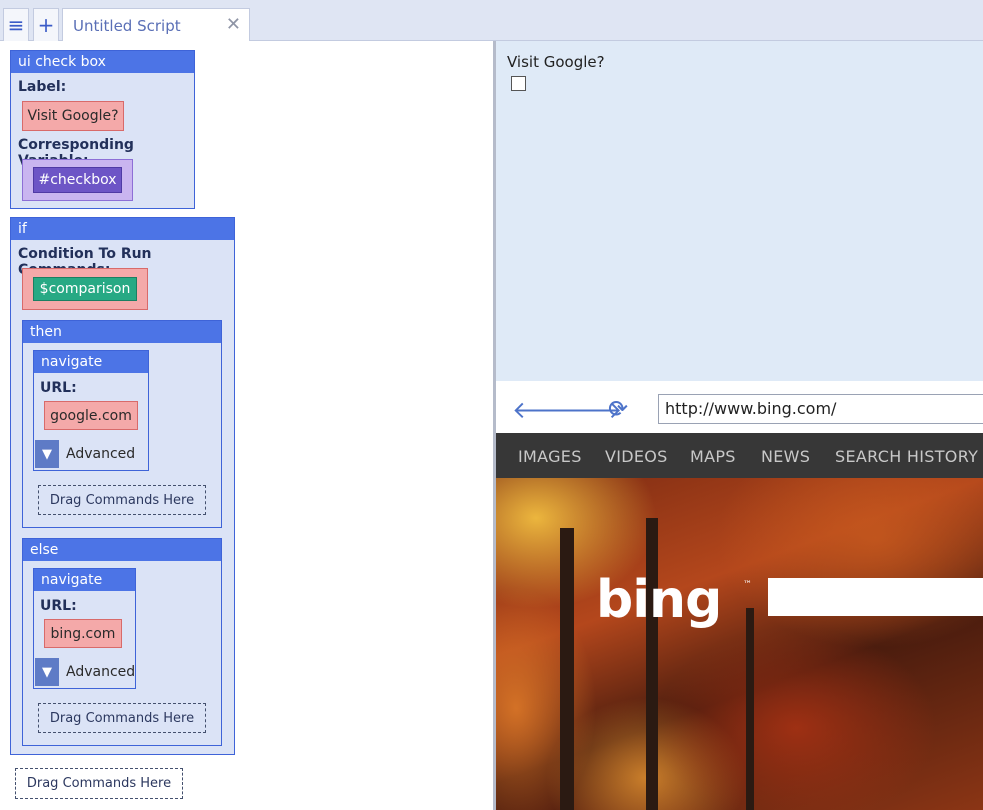 This screenshot has width=983, height=810. What do you see at coordinates (875, 597) in the screenshot?
I see `bing-search-input` at bounding box center [875, 597].